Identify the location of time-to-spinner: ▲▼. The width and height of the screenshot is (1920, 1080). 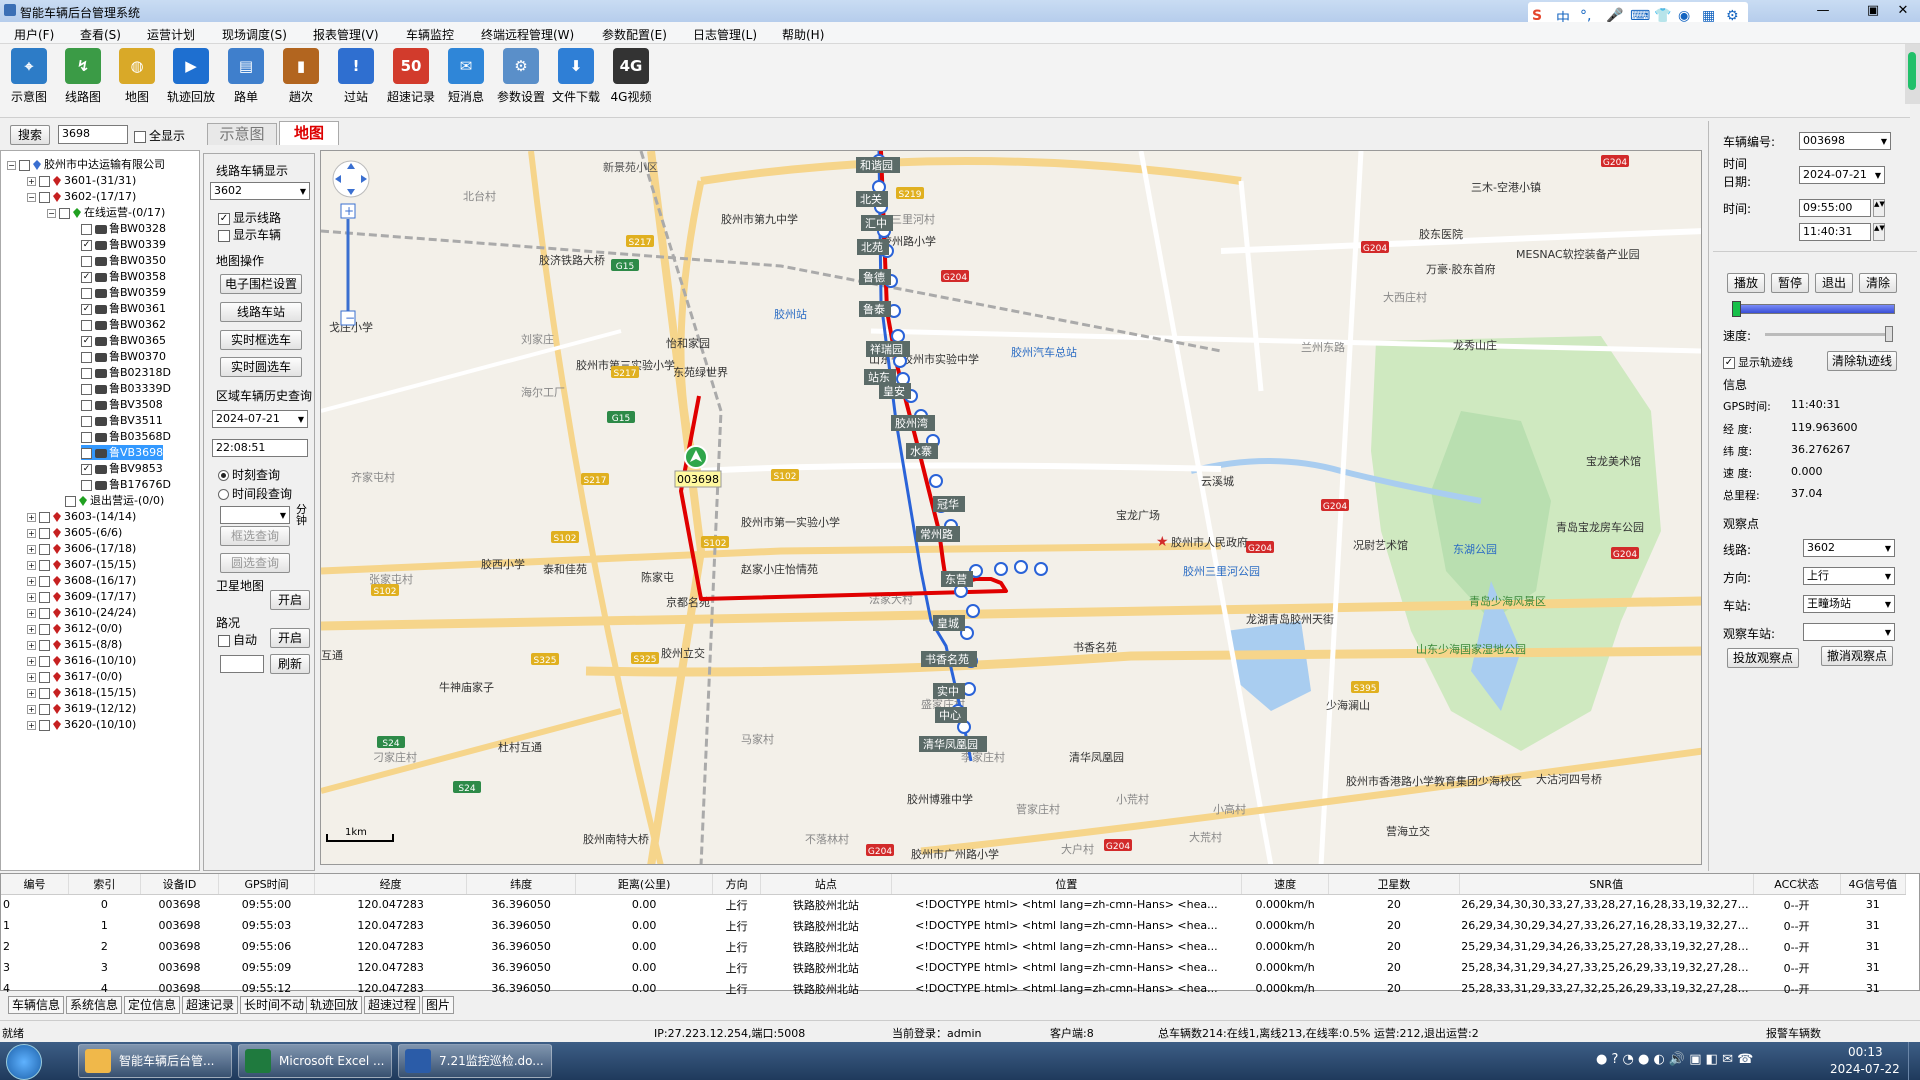
(1879, 232).